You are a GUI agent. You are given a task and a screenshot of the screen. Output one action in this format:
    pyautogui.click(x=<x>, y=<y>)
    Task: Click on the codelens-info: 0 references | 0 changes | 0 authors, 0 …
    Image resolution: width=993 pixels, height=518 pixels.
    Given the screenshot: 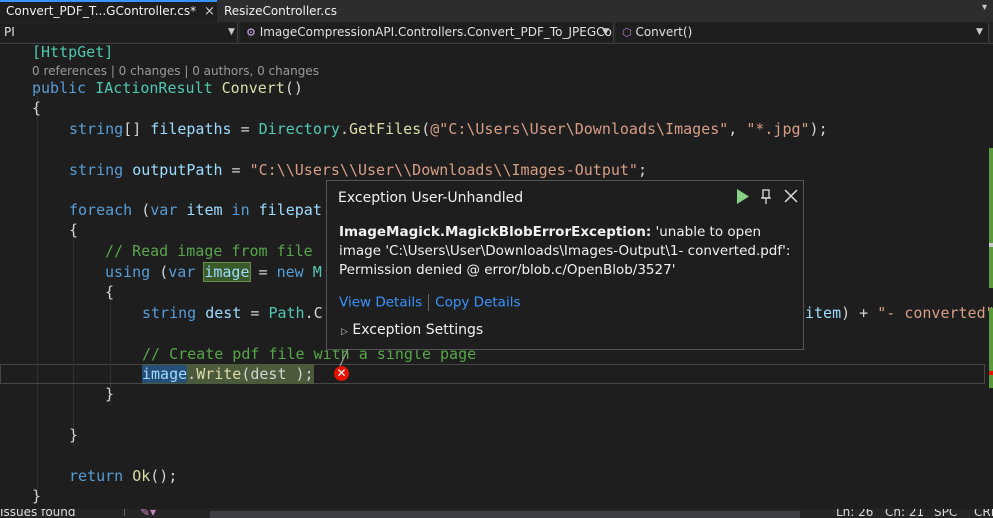 What is the action you would take?
    pyautogui.click(x=175, y=71)
    